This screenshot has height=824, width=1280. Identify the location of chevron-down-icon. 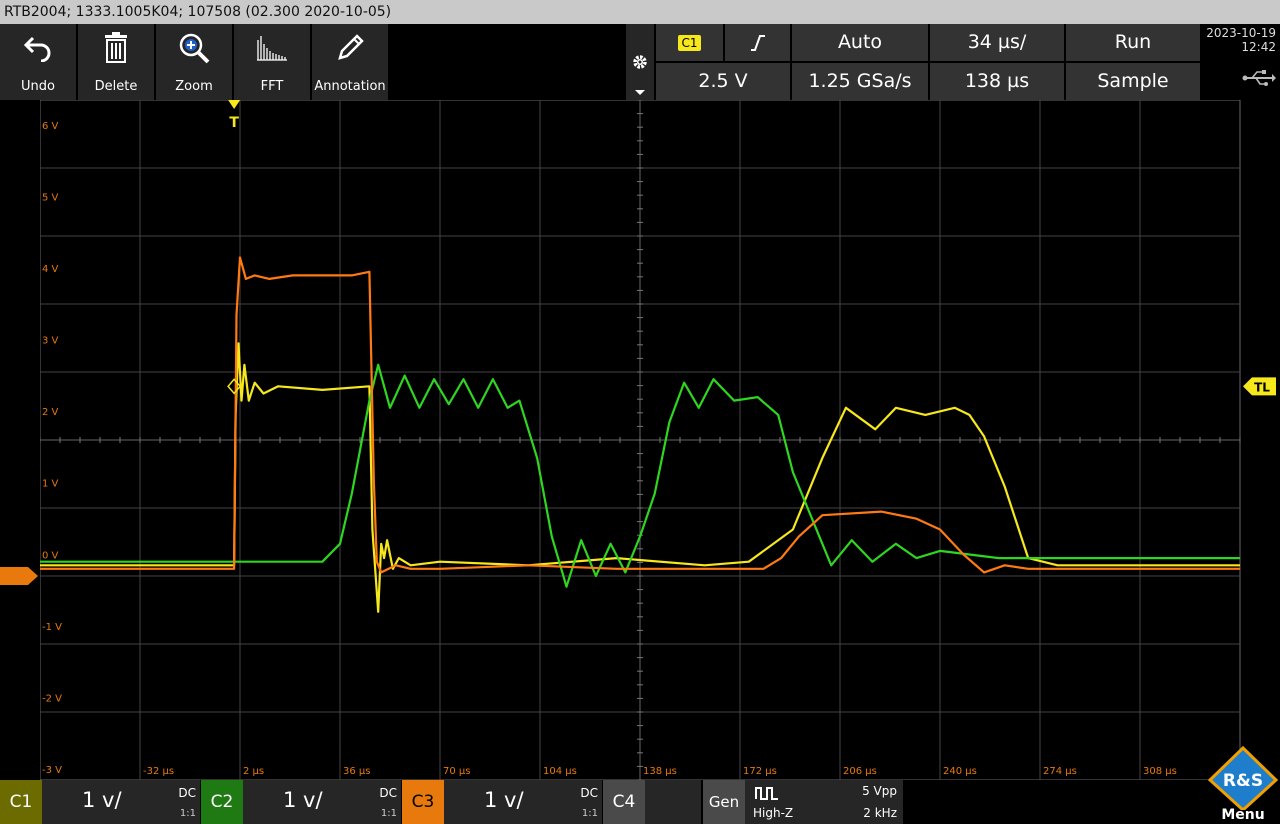
(640, 92).